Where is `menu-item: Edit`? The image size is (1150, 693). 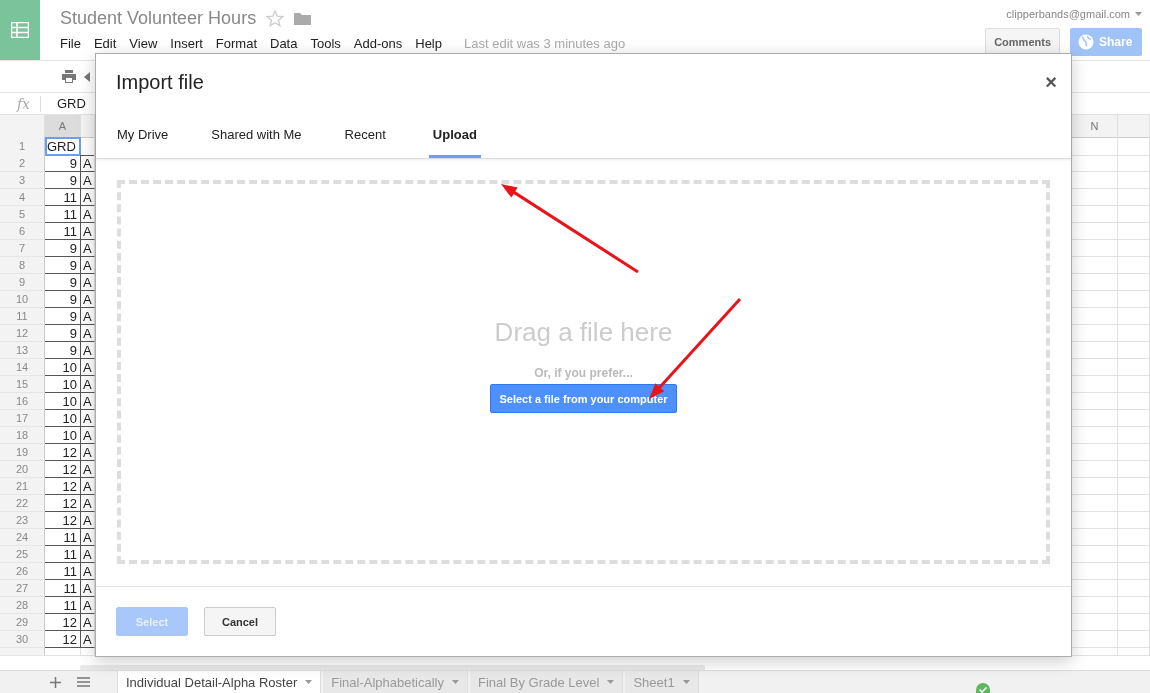 menu-item: Edit is located at coordinates (109, 43).